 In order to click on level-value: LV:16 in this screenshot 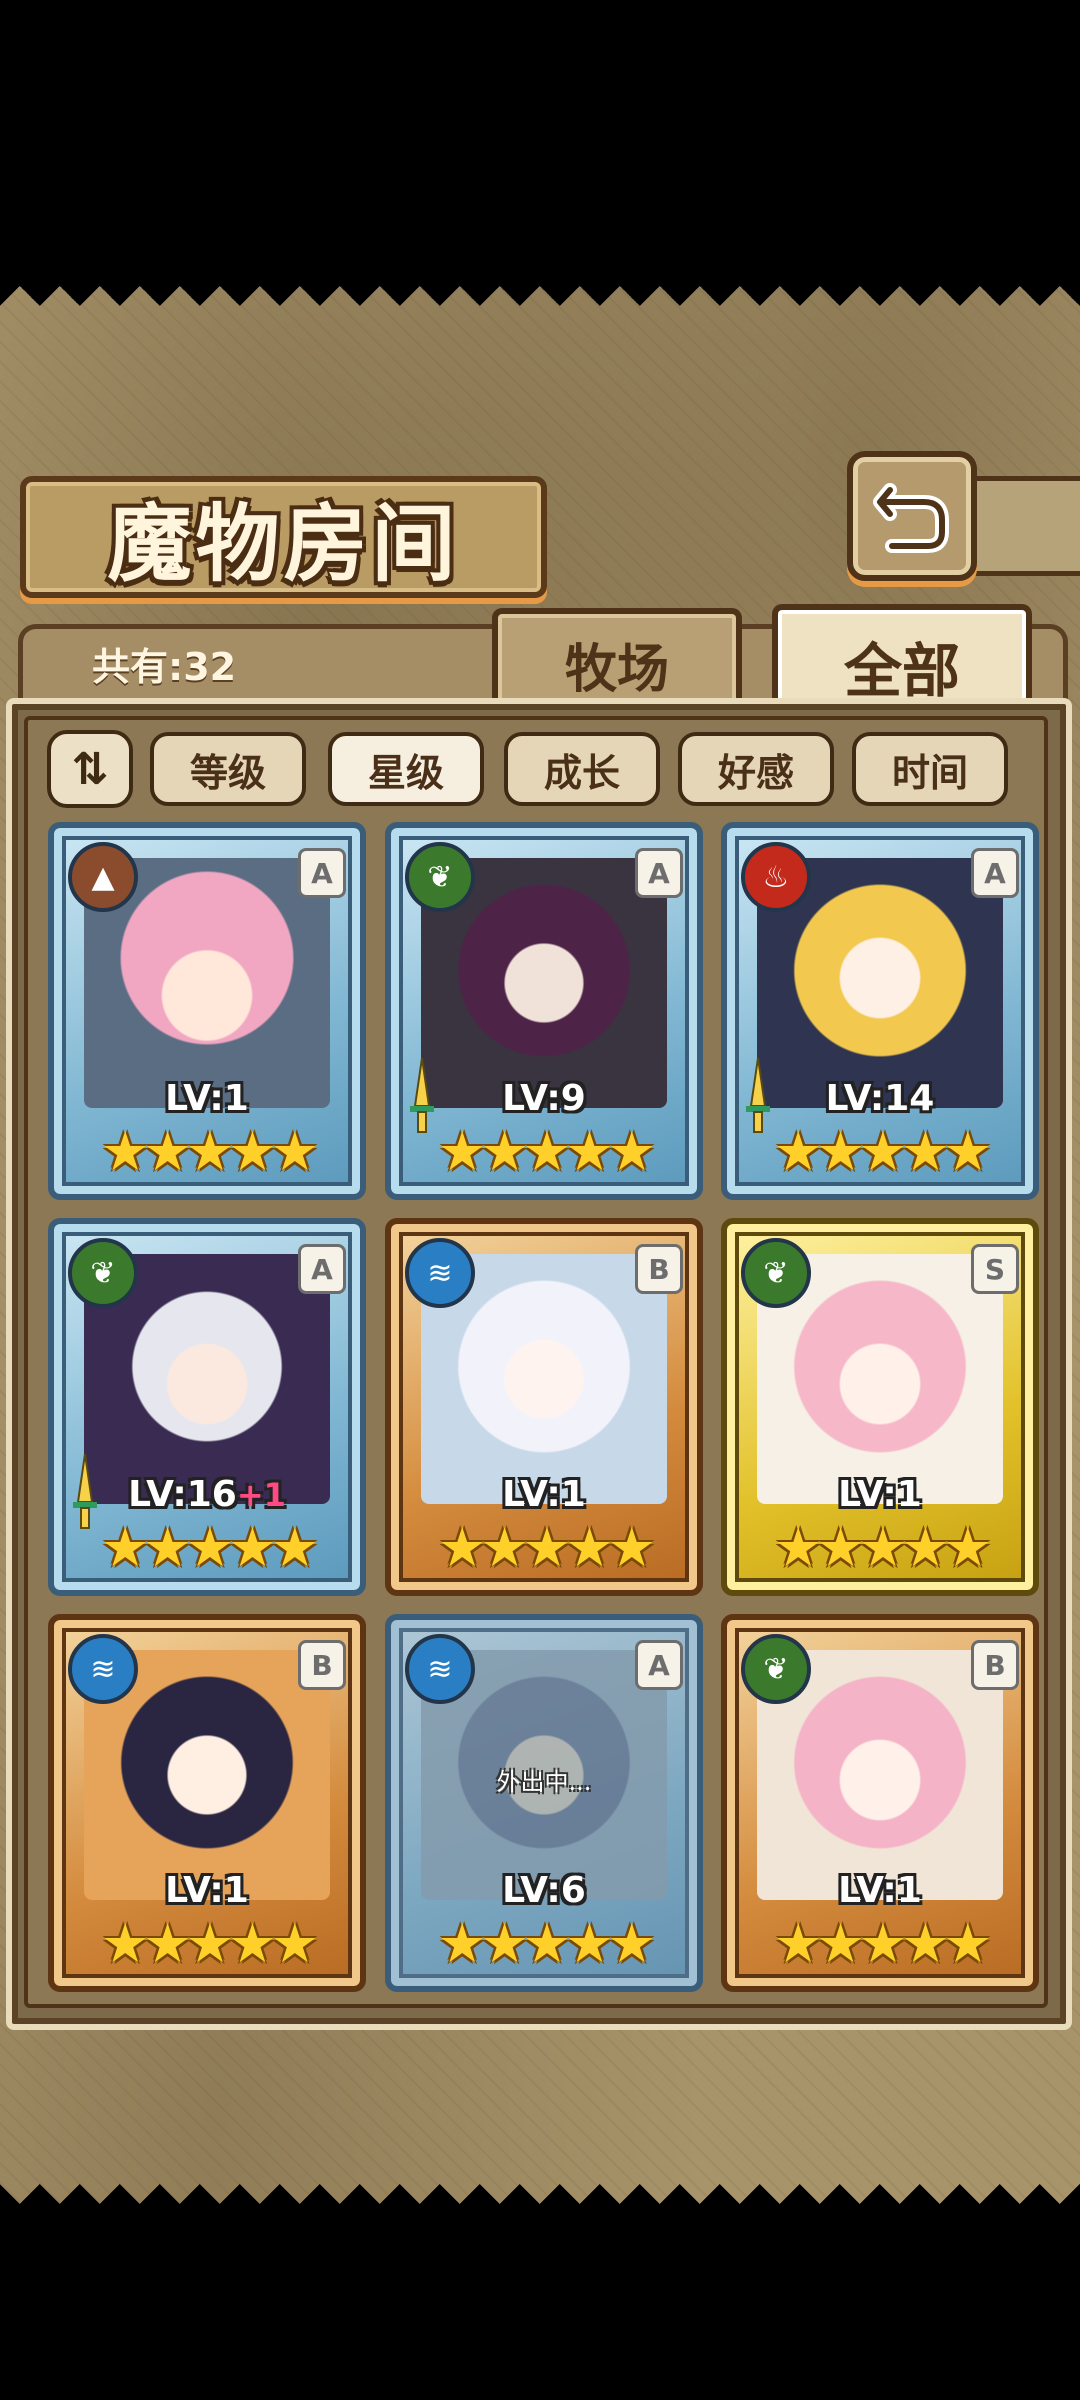, I will do `click(182, 1494)`.